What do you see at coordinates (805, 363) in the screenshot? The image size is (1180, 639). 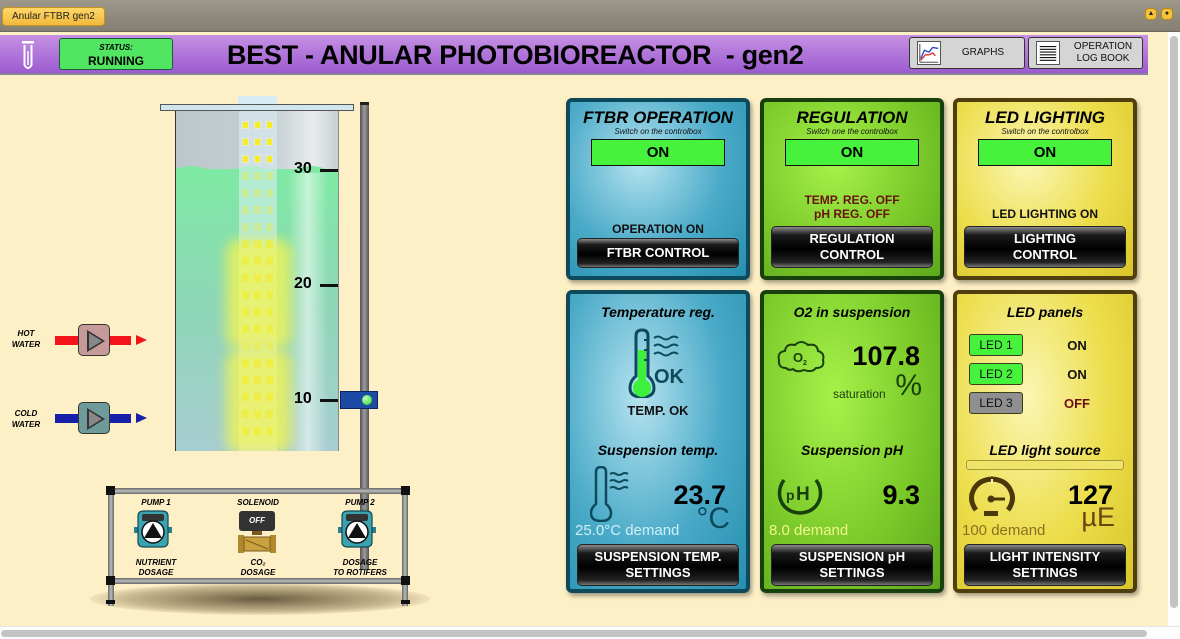 I see `svg-text: 2` at bounding box center [805, 363].